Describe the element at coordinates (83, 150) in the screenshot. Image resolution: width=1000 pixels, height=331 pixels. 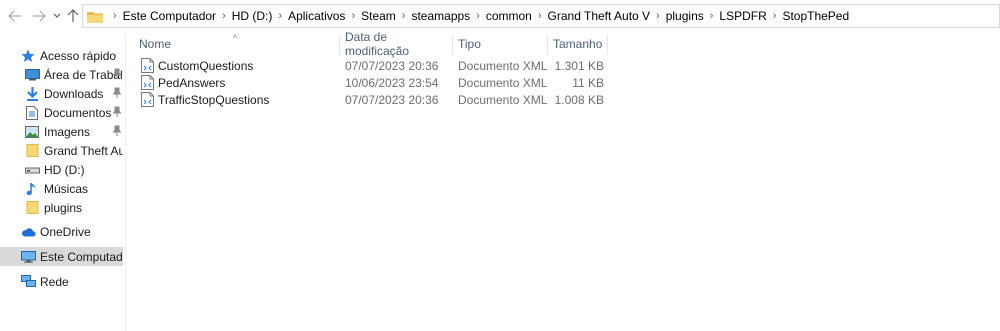
I see `sidebar-item-label: Grand Theft Auto V` at that location.